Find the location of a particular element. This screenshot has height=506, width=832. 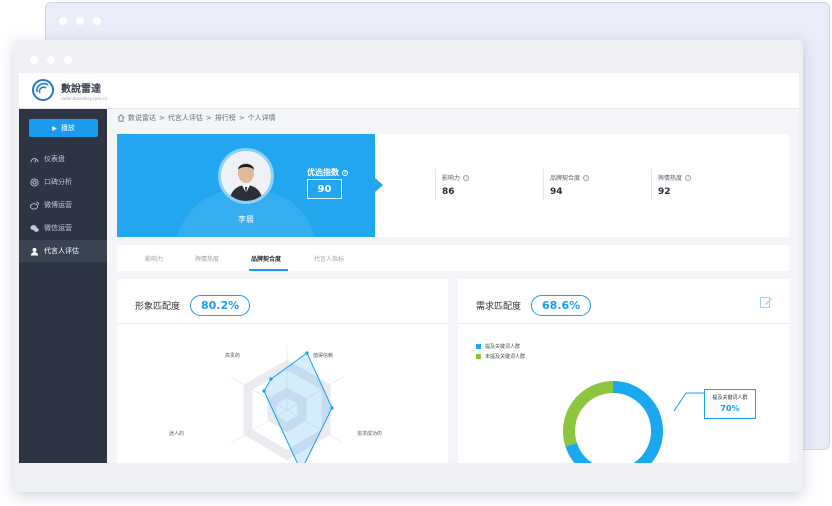

breadcrumb-item: 代言人评估 is located at coordinates (185, 118).